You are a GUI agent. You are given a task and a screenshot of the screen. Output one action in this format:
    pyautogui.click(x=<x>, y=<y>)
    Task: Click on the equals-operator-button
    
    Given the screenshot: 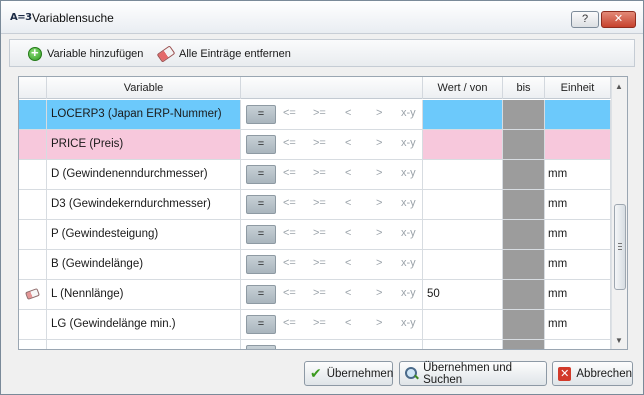 What is the action you would take?
    pyautogui.click(x=261, y=347)
    